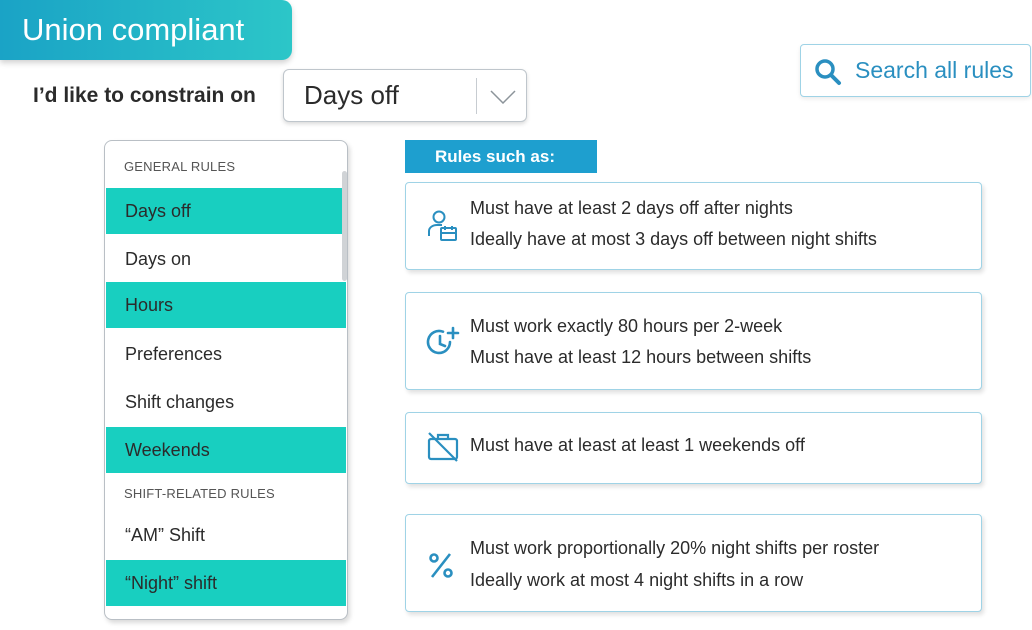 This screenshot has height=630, width=1032. What do you see at coordinates (146, 30) in the screenshot?
I see `union-compliant-badge: Union compliant` at bounding box center [146, 30].